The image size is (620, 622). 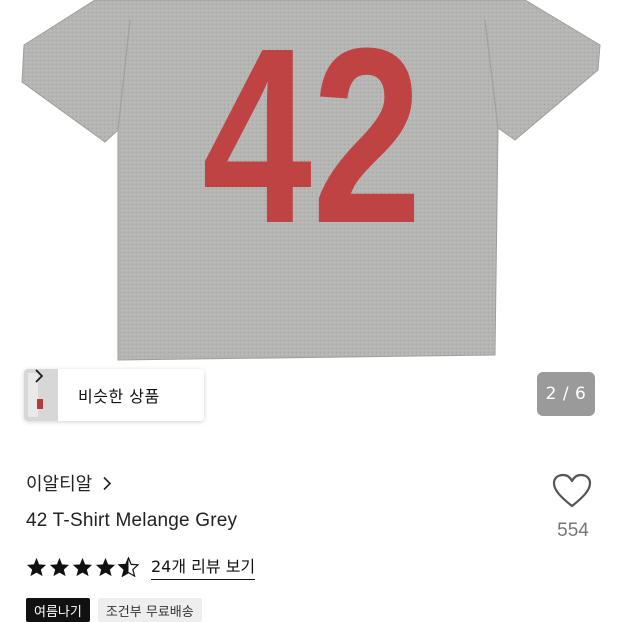 I want to click on star-half-icon, so click(x=128, y=566).